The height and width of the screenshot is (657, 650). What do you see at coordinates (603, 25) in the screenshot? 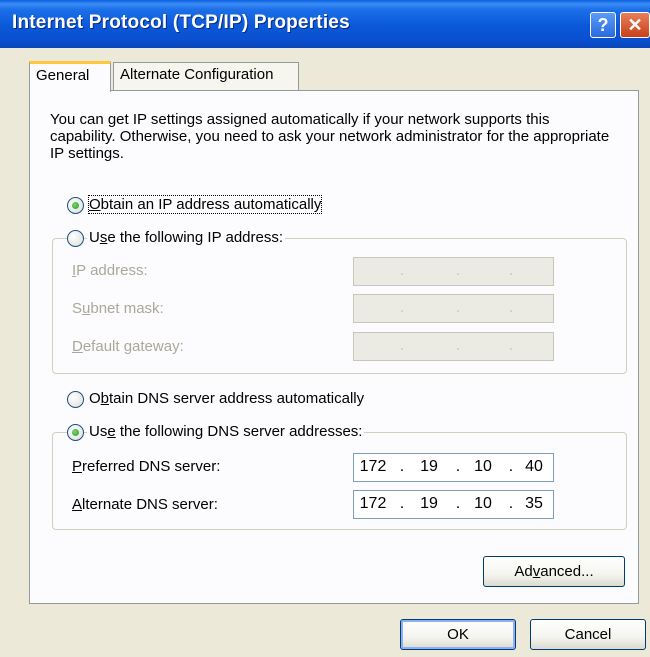
I see `help-button: ?` at bounding box center [603, 25].